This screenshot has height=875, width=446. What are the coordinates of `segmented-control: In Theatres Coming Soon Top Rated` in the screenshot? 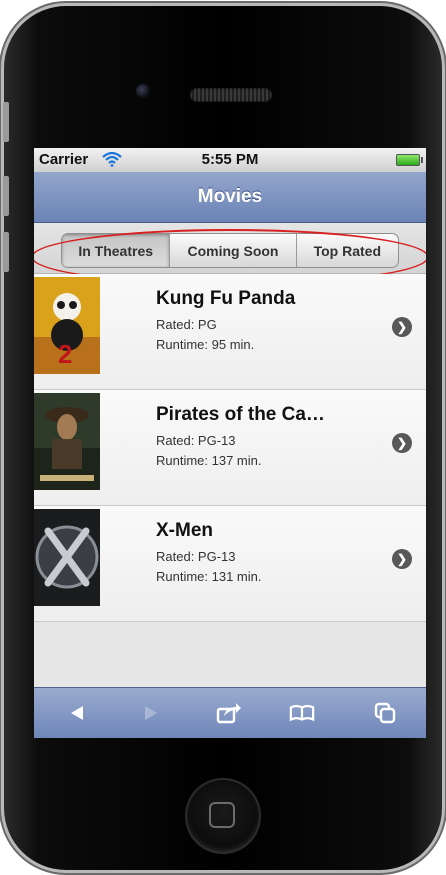 It's located at (230, 250).